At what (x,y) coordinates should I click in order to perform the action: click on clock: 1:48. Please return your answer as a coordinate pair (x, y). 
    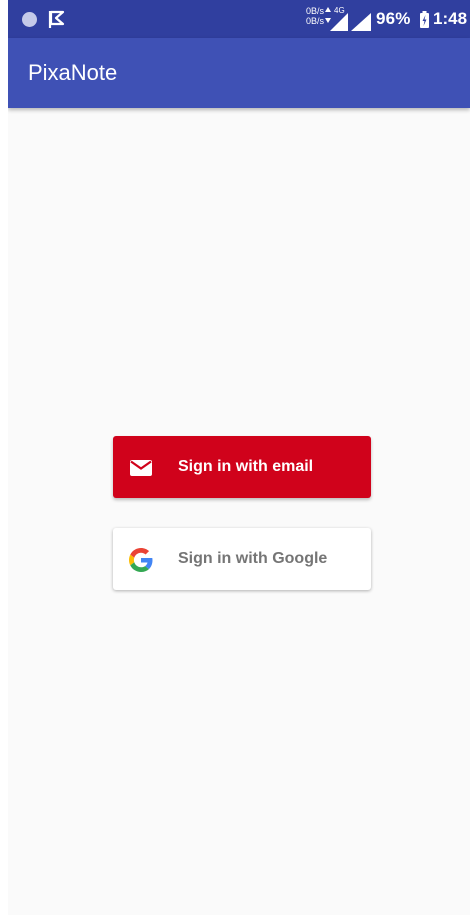
    Looking at the image, I should click on (450, 18).